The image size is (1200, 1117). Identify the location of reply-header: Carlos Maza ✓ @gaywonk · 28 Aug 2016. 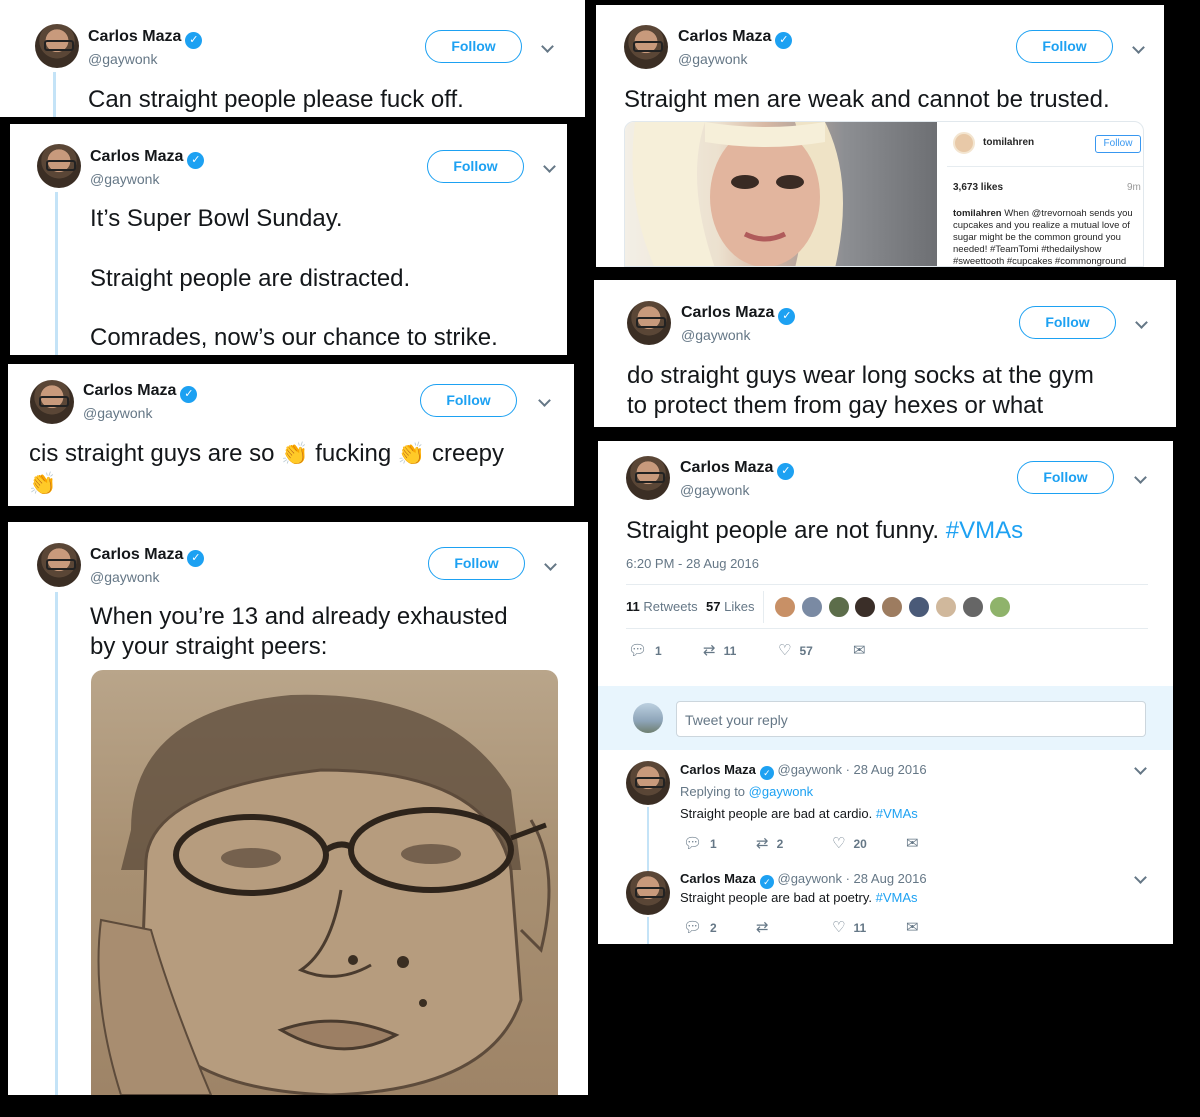
(803, 771).